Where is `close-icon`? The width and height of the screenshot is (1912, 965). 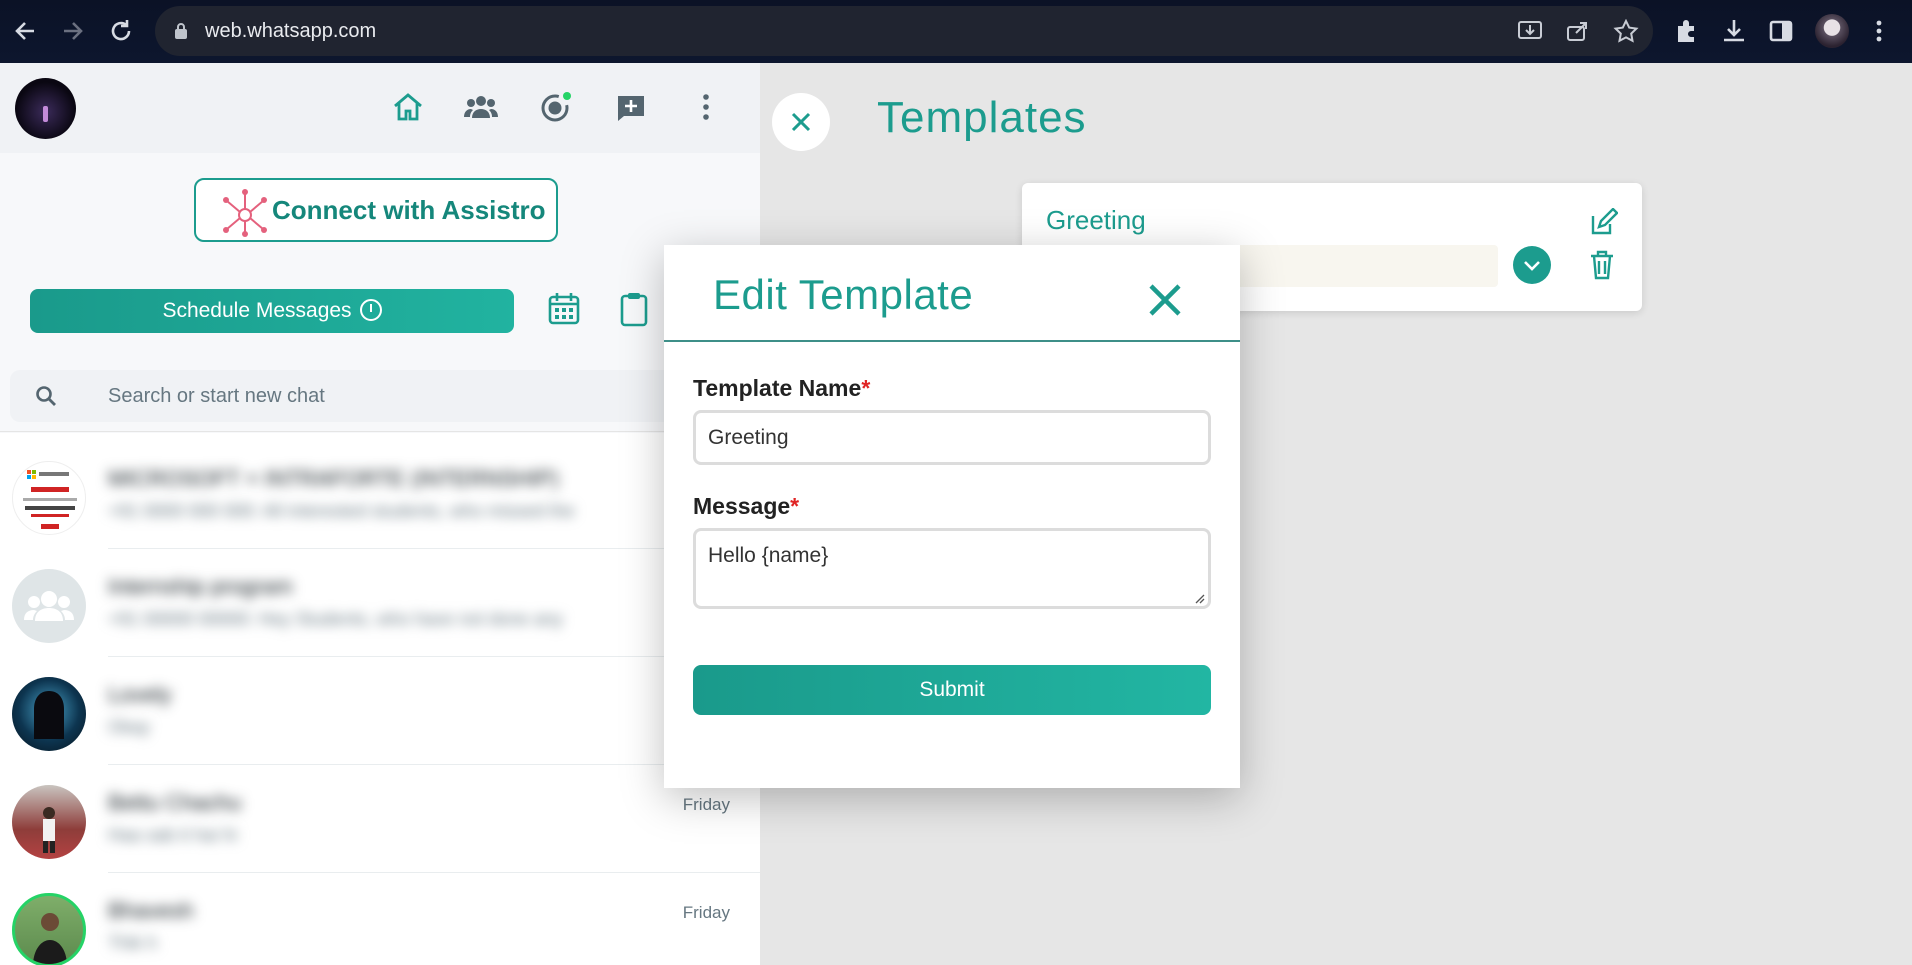 close-icon is located at coordinates (801, 122).